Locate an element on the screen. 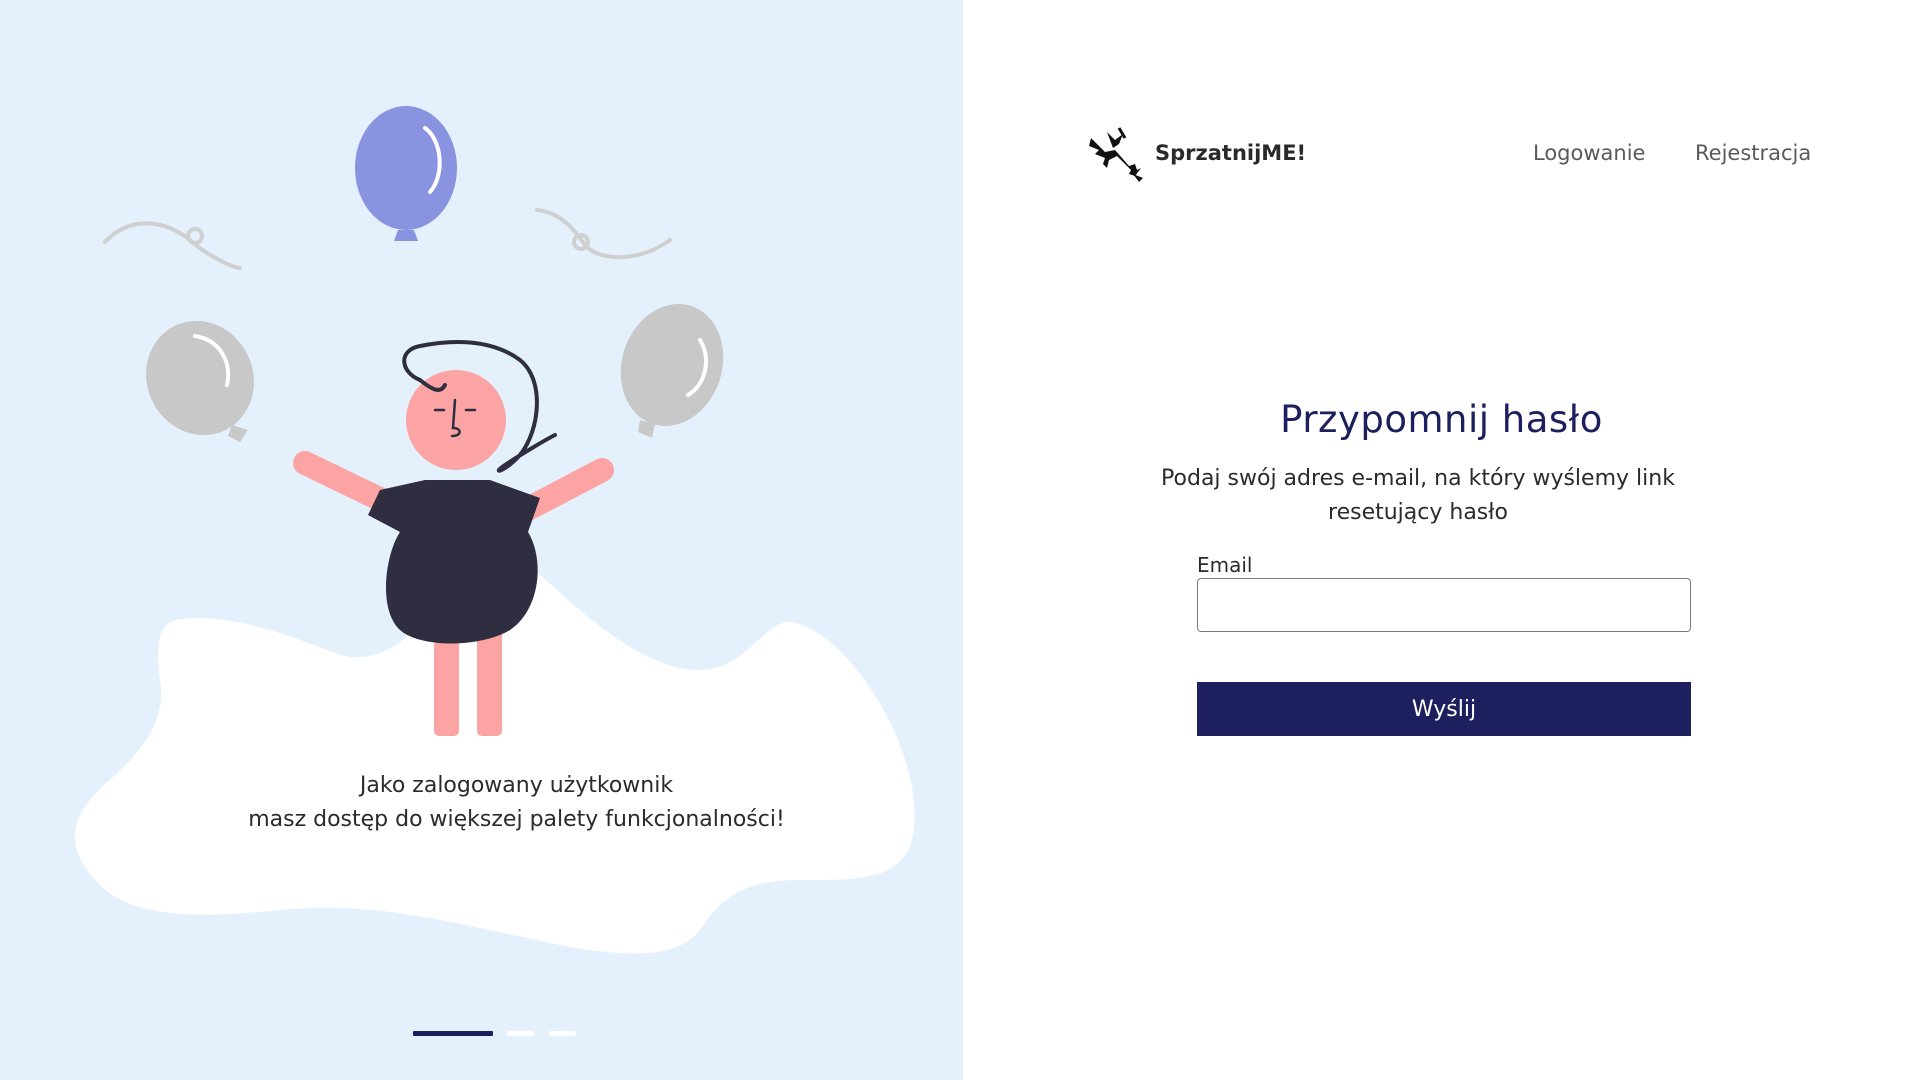 This screenshot has height=1080, width=1920. leg-left is located at coordinates (446, 683).